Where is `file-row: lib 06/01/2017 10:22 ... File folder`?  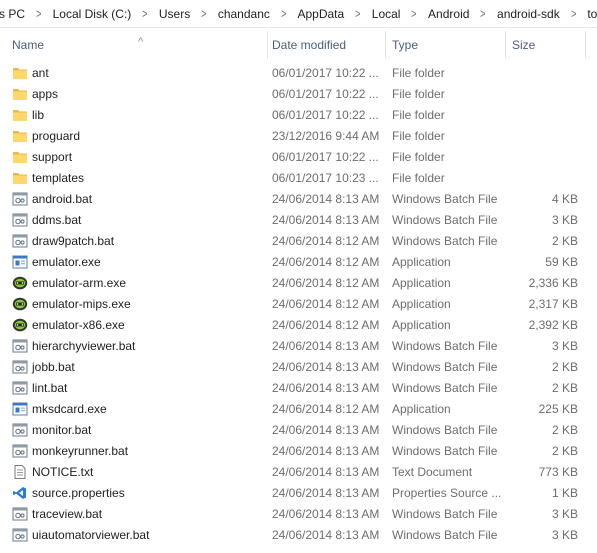
file-row: lib 06/01/2017 10:22 ... File folder is located at coordinates (298, 115).